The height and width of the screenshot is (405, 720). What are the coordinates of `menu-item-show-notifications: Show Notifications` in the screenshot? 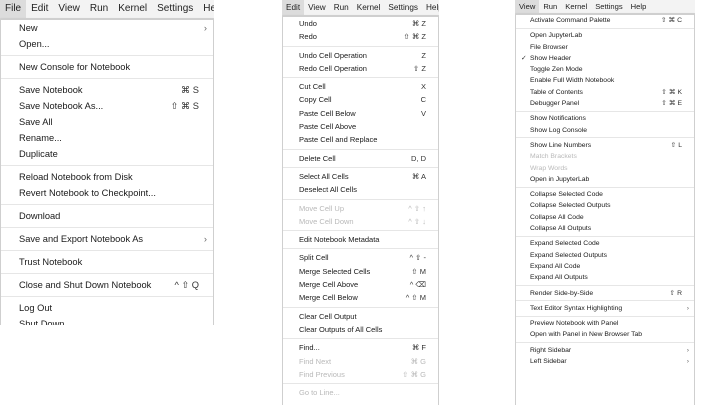 It's located at (605, 118).